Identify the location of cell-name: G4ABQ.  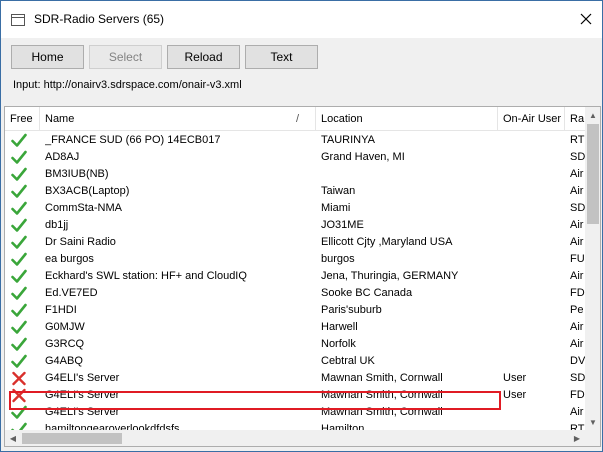
(64, 361).